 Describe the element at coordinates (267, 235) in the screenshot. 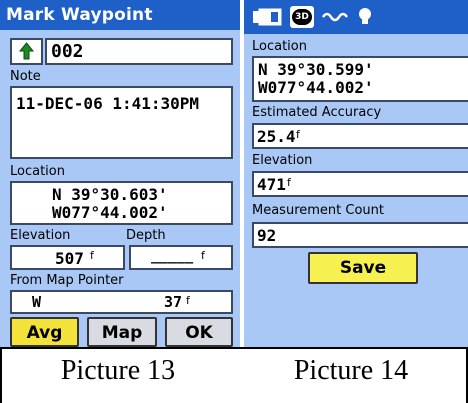

I see `measurement-count-value: 92` at that location.